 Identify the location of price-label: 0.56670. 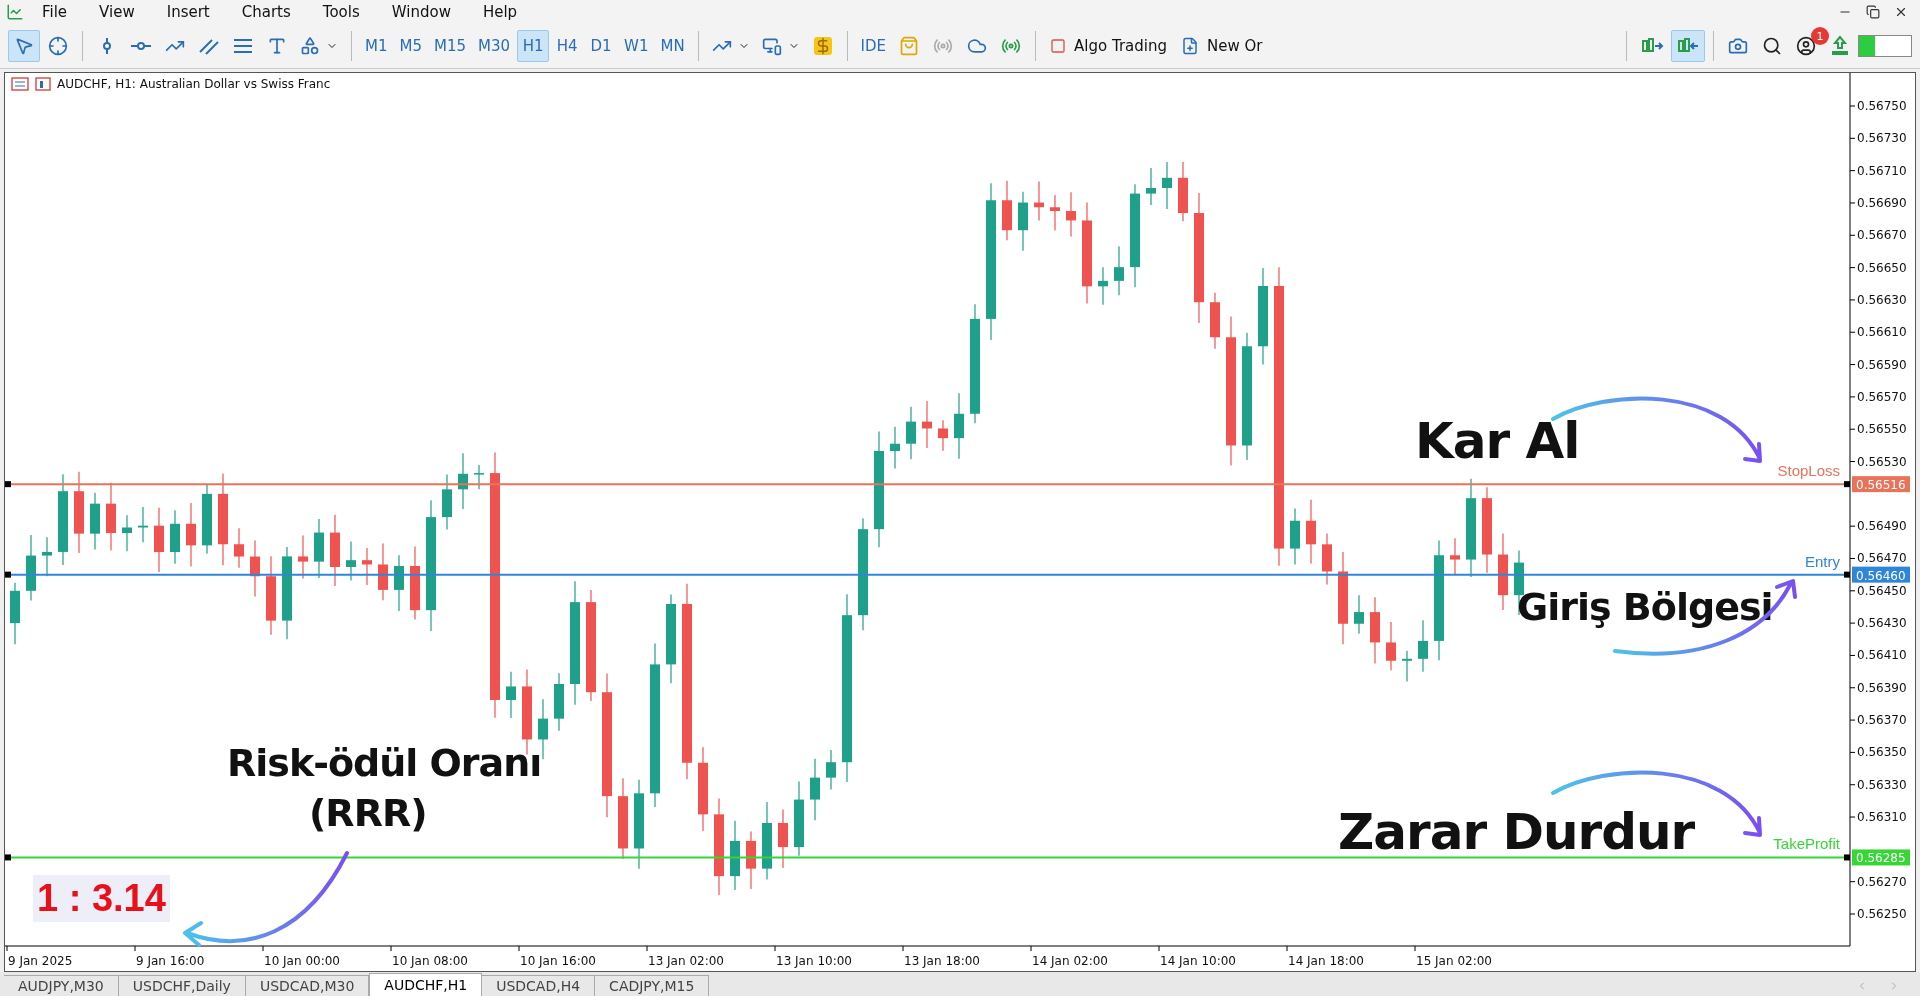
(1882, 235).